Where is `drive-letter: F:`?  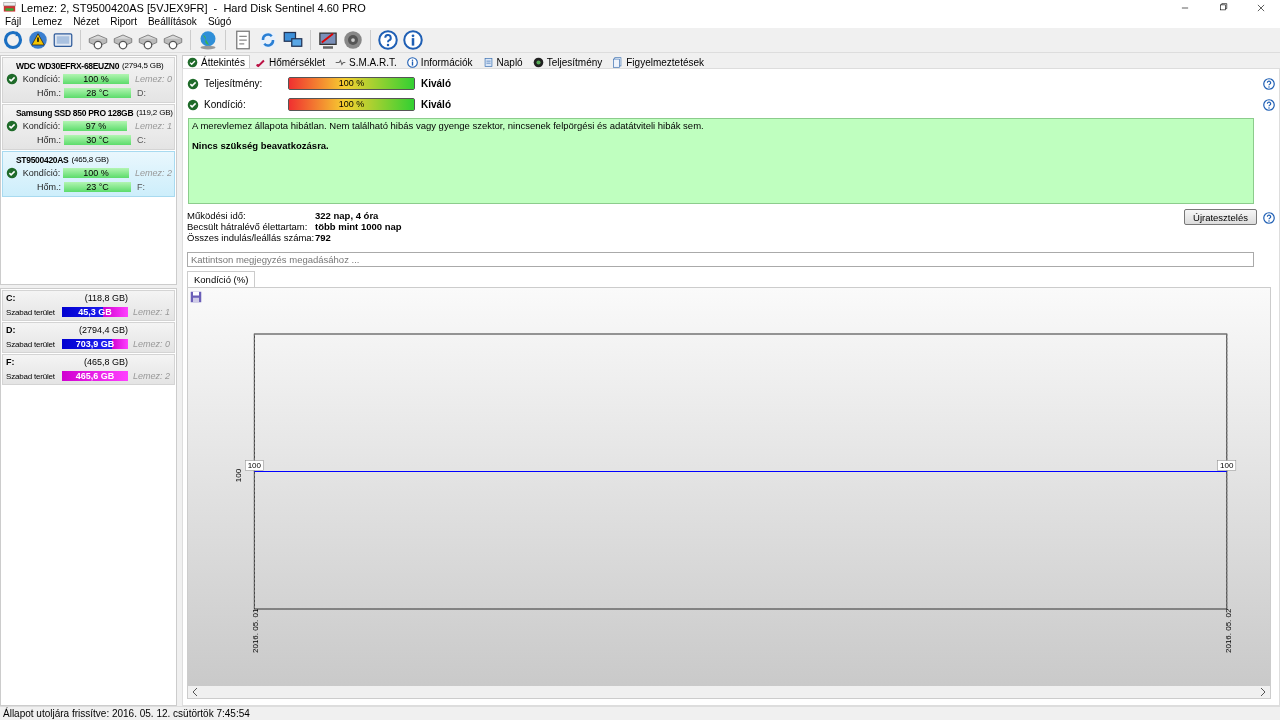
drive-letter: F: is located at coordinates (141, 187).